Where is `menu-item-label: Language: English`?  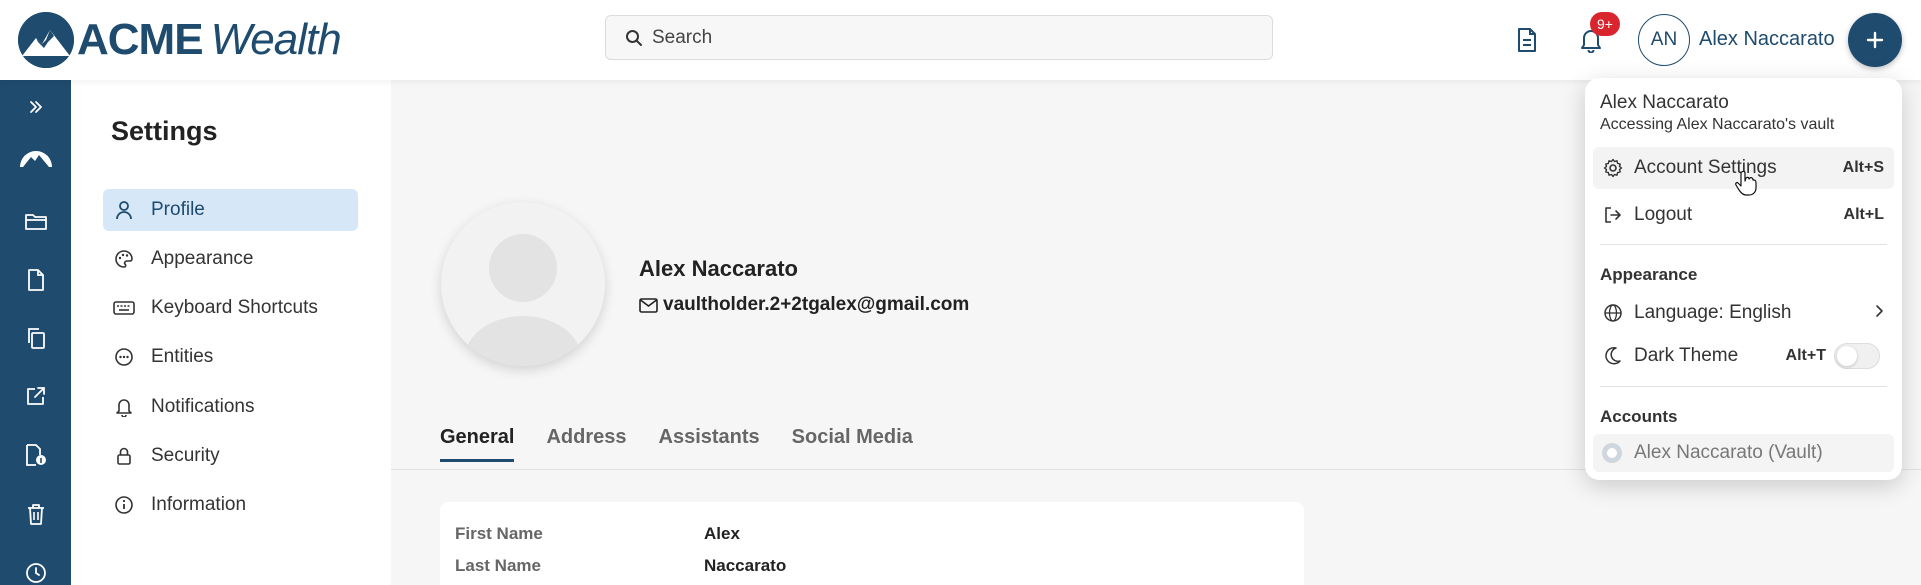
menu-item-label: Language: English is located at coordinates (1713, 312).